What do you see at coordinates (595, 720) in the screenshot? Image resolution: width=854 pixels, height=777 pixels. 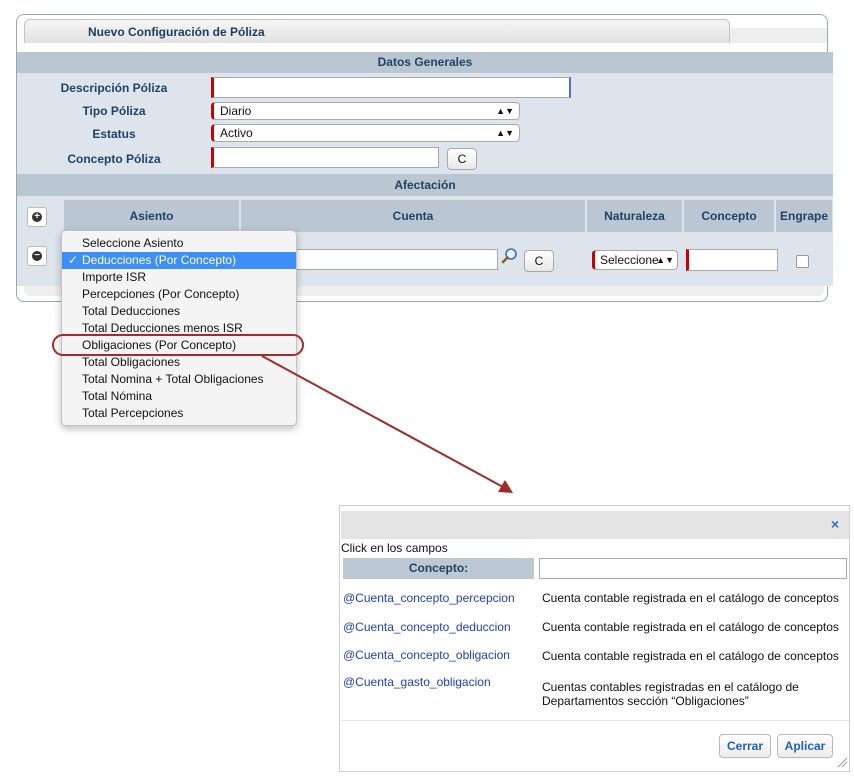 I see `dialog-divider` at bounding box center [595, 720].